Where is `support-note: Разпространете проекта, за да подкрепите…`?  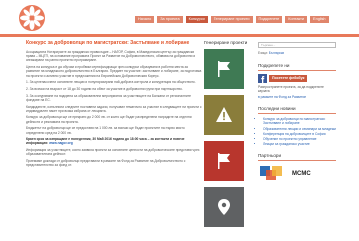 support-note: Разпространете проекта, за да подкрепите… is located at coordinates (291, 88).